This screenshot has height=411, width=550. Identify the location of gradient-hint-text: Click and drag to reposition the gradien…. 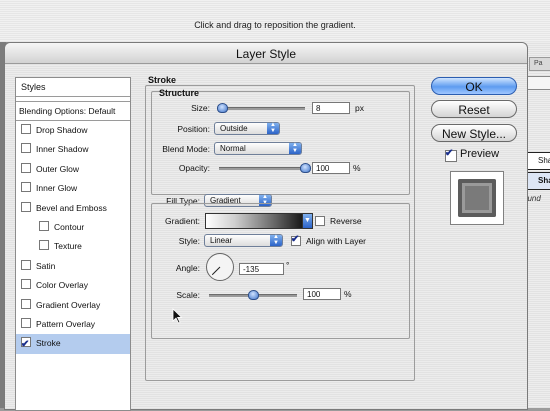
(275, 25).